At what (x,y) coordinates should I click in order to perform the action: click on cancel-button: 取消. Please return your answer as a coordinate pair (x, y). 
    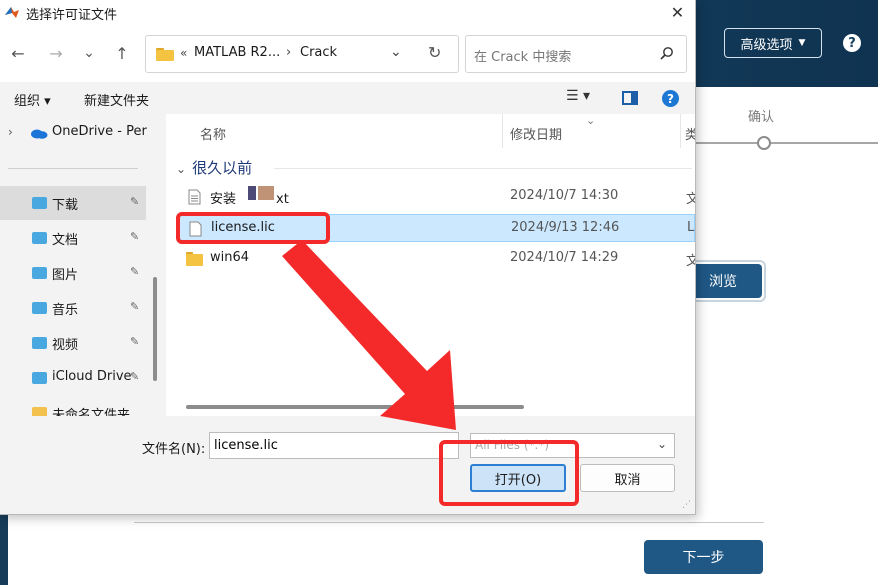
    Looking at the image, I should click on (627, 478).